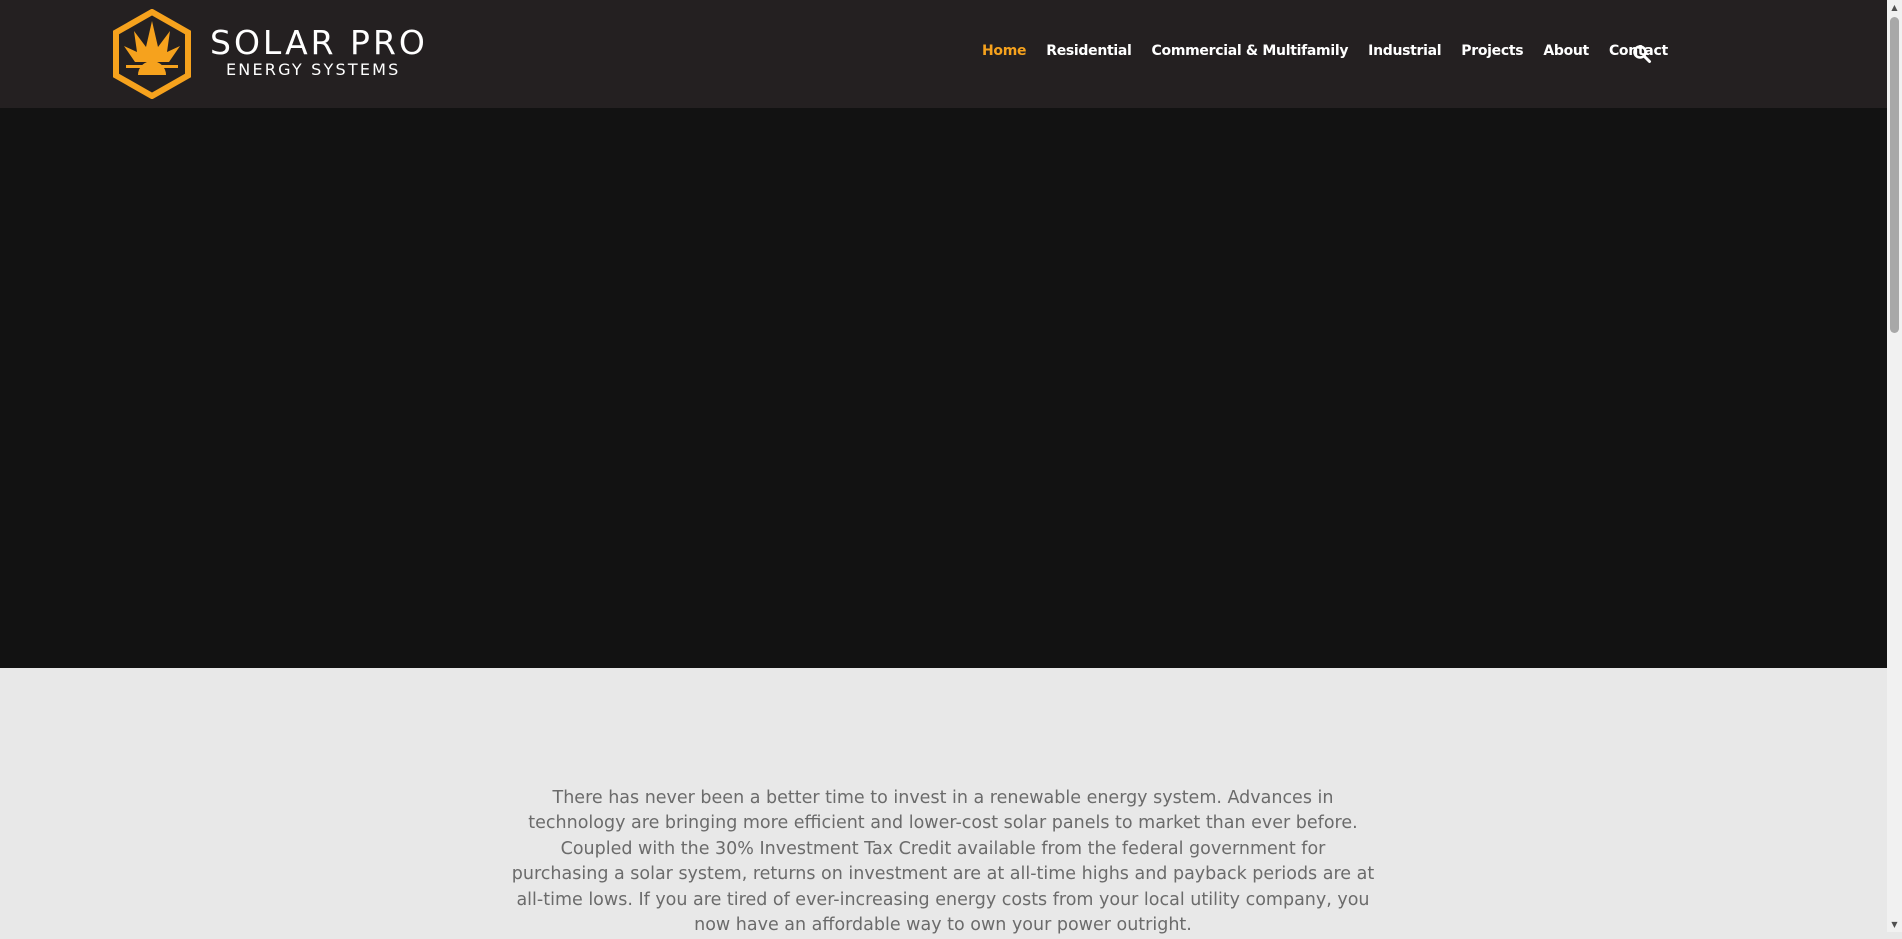  Describe the element at coordinates (152, 54) in the screenshot. I see `hexagon-sun-icon` at that location.